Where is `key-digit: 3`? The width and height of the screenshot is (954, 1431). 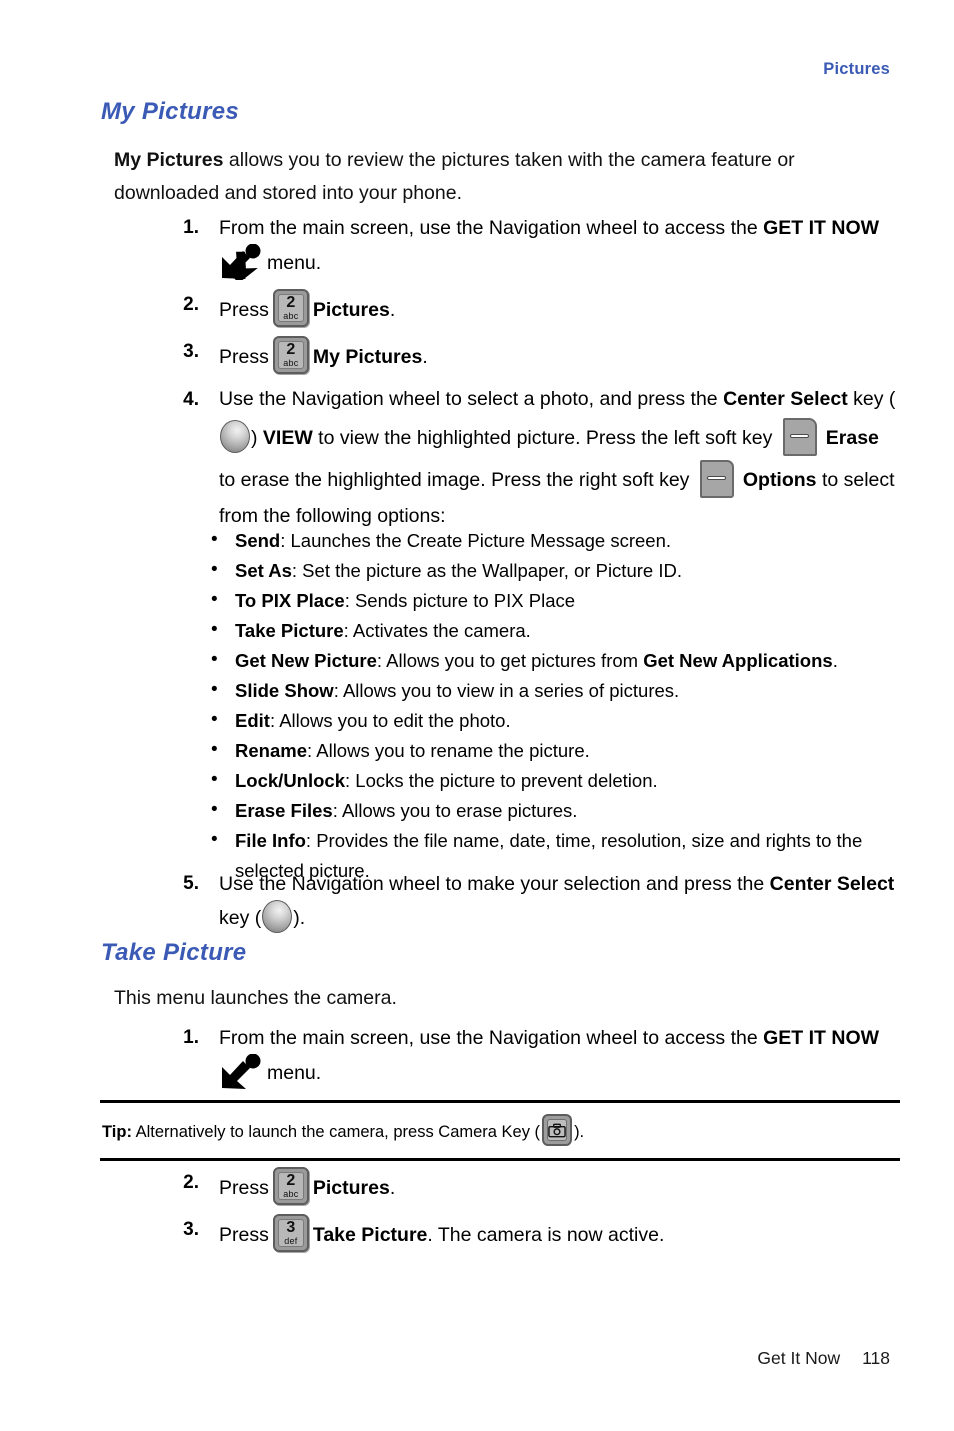
key-digit: 3 is located at coordinates (291, 1227).